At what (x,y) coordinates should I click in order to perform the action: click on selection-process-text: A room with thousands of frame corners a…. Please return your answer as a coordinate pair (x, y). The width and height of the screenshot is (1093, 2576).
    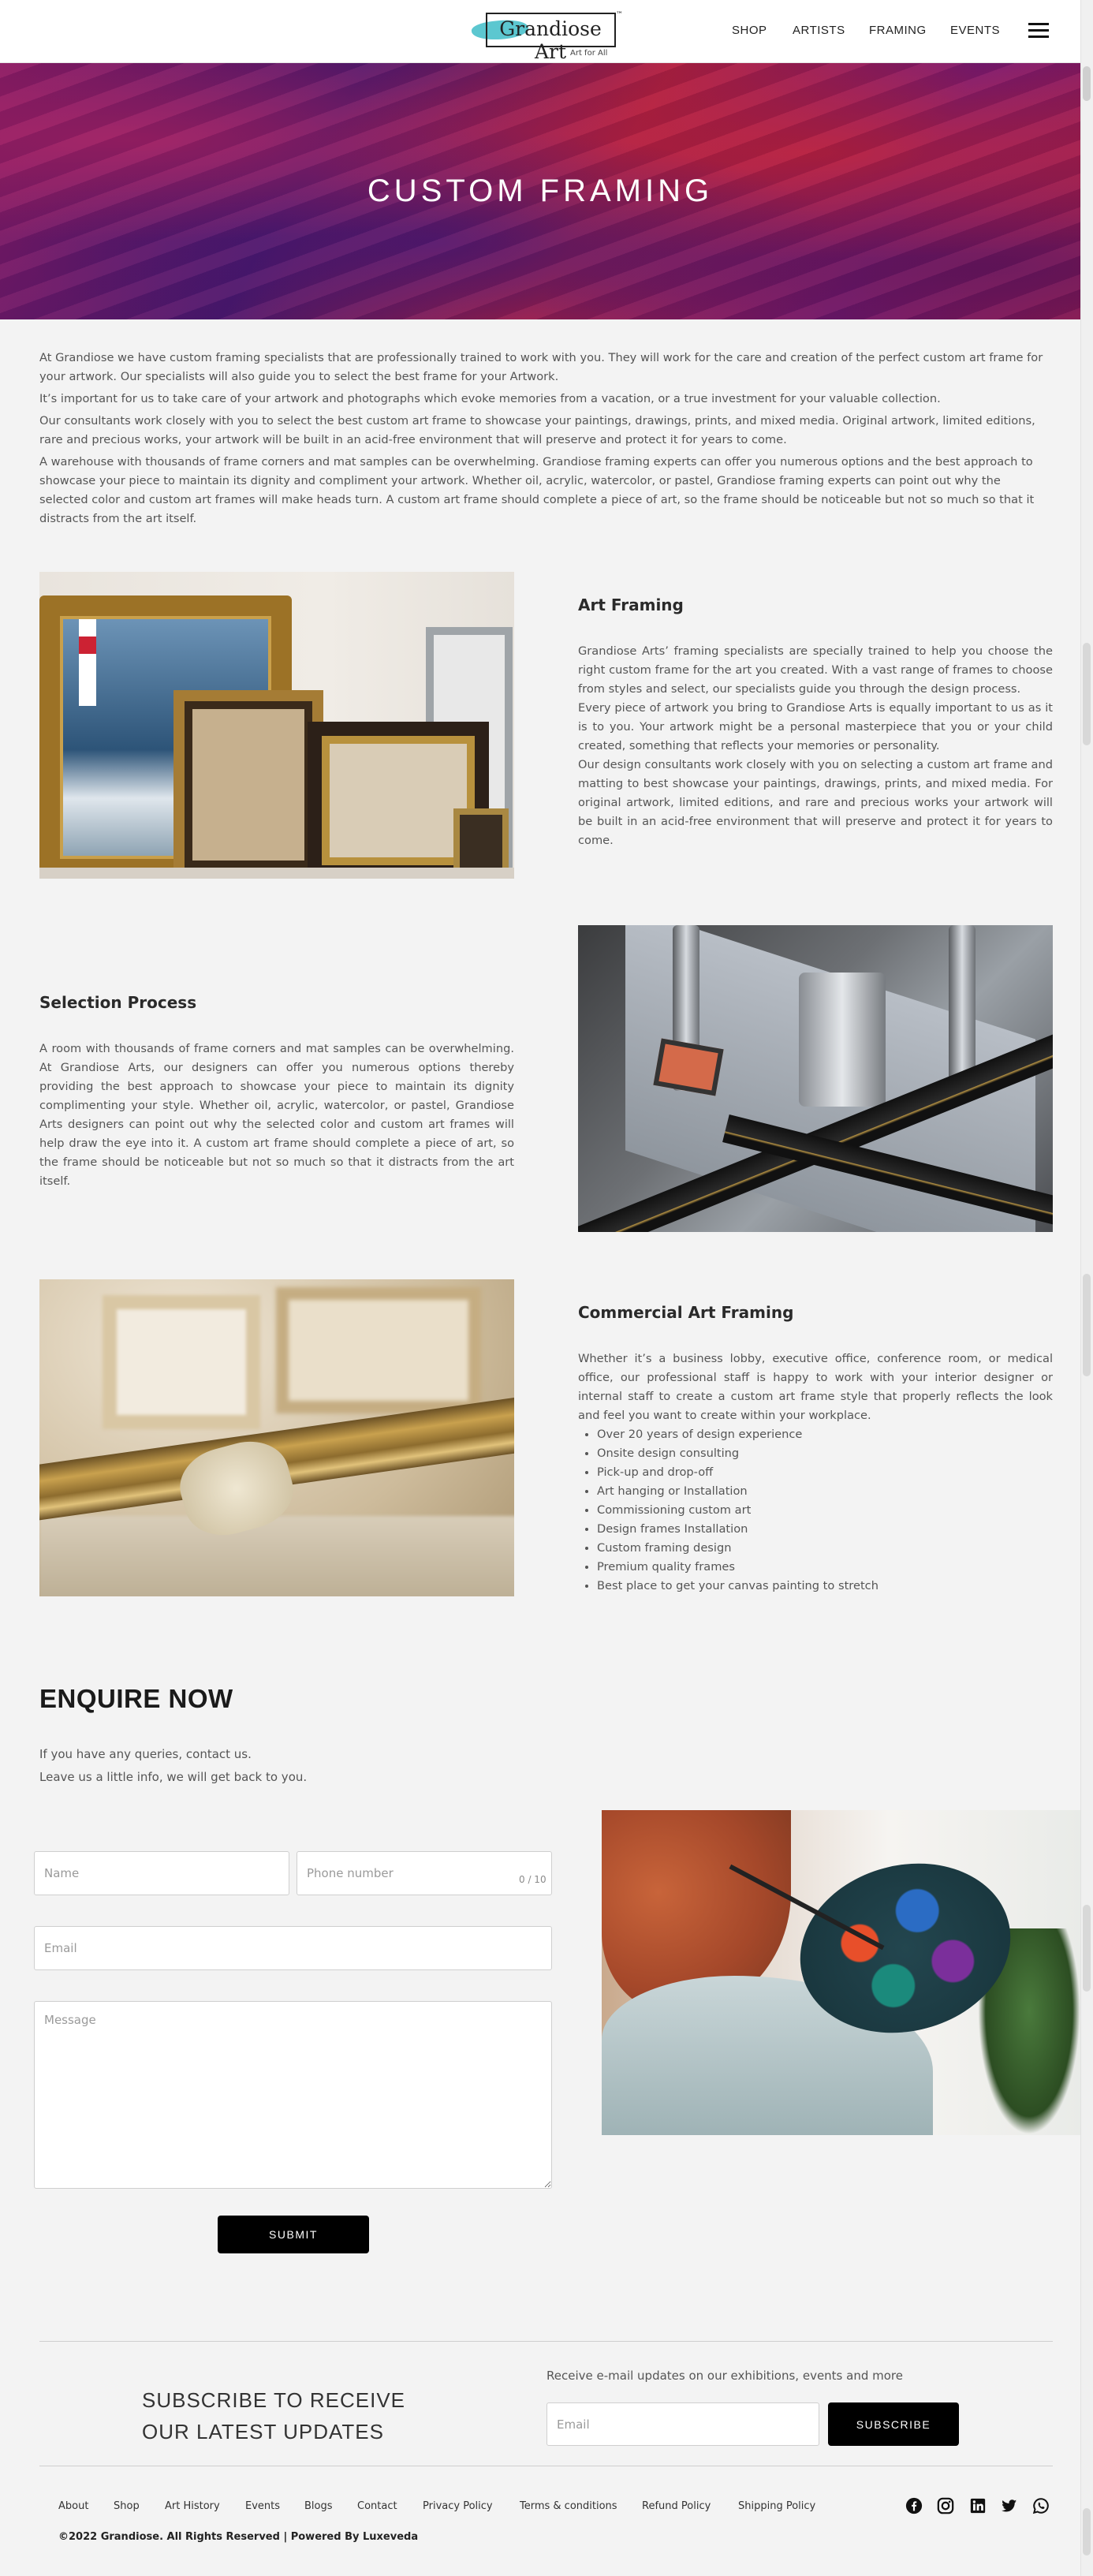
    Looking at the image, I should click on (276, 1115).